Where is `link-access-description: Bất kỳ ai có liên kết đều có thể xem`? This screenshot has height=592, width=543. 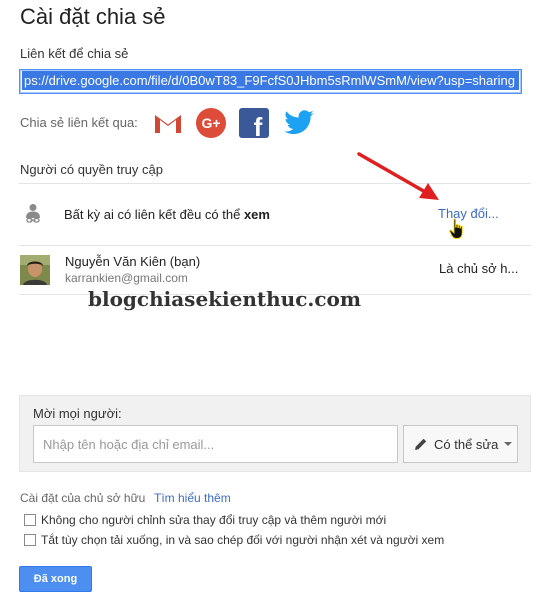 link-access-description: Bất kỳ ai có liên kết đều có thể xem is located at coordinates (167, 214).